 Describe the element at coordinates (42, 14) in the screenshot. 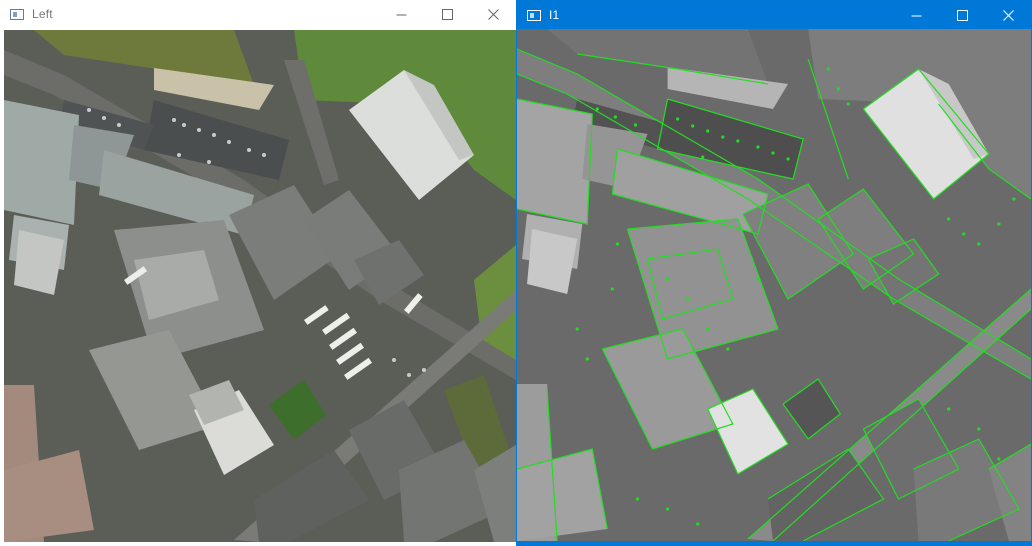

I see `left-window-title: Left` at that location.